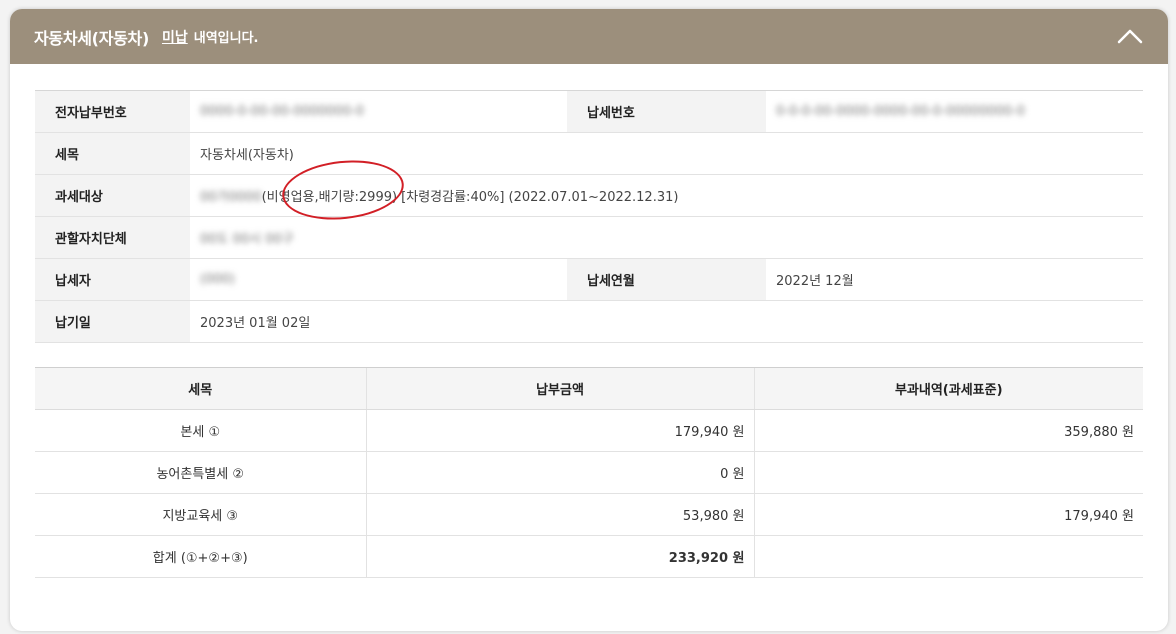  What do you see at coordinates (559, 388) in the screenshot?
I see `col-header-amount: 납부금액` at bounding box center [559, 388].